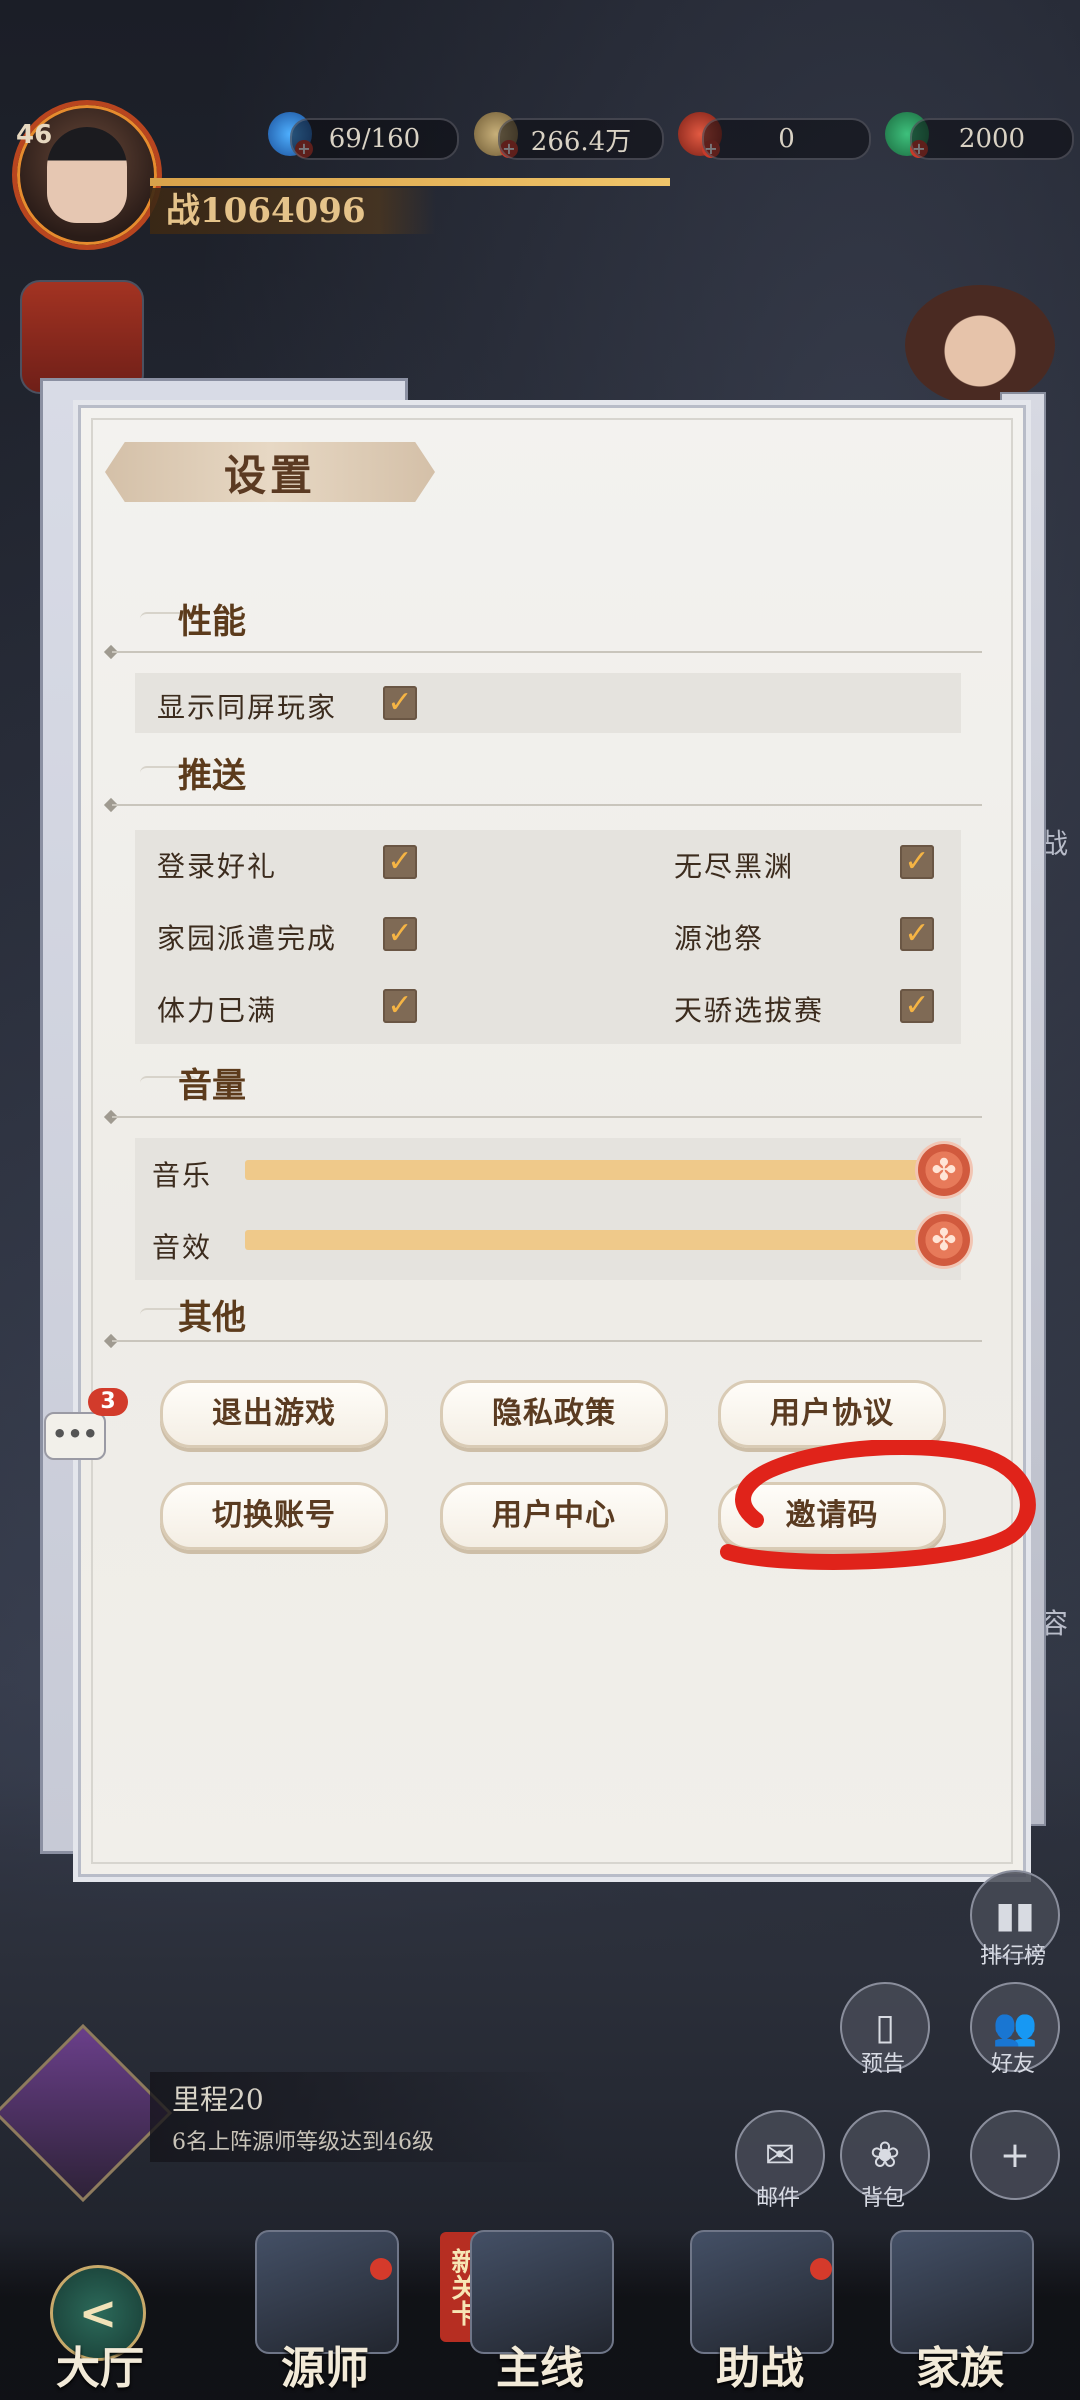 Image resolution: width=1080 pixels, height=2400 pixels. Describe the element at coordinates (247, 938) in the screenshot. I see `push-item-label: 家园派遣完成` at that location.